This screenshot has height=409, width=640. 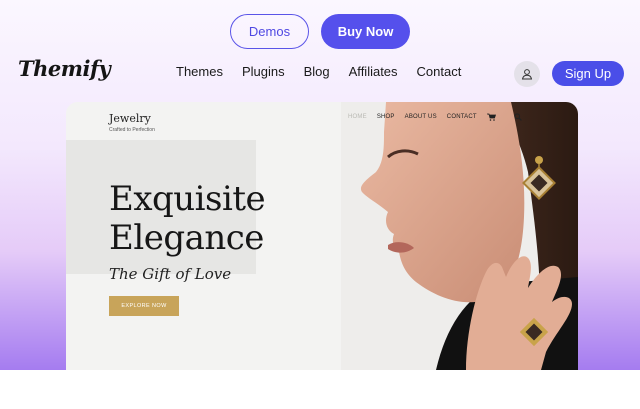 What do you see at coordinates (132, 130) in the screenshot?
I see `site-tagline: Crafted to Perfection` at bounding box center [132, 130].